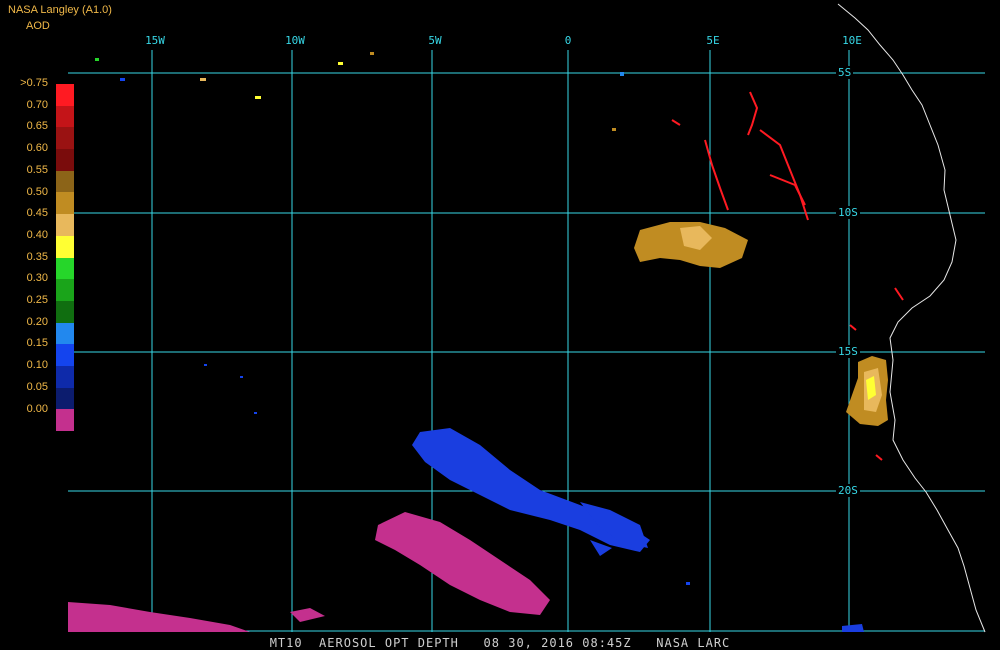  Describe the element at coordinates (37, 343) in the screenshot. I see `colorbar-tick-label: 0.15` at that location.